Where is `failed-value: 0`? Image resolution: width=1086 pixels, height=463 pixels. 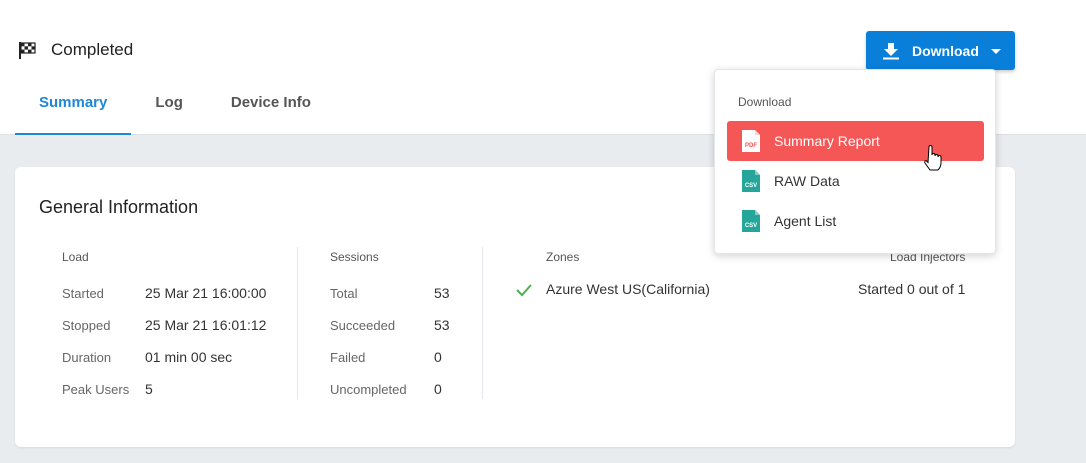 failed-value: 0 is located at coordinates (438, 357).